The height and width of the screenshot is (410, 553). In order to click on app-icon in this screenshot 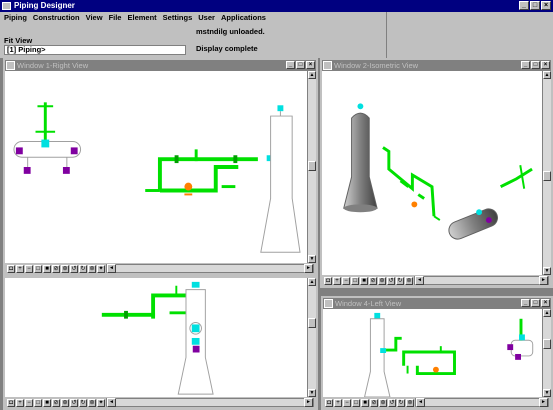, I will do `click(6, 6)`.